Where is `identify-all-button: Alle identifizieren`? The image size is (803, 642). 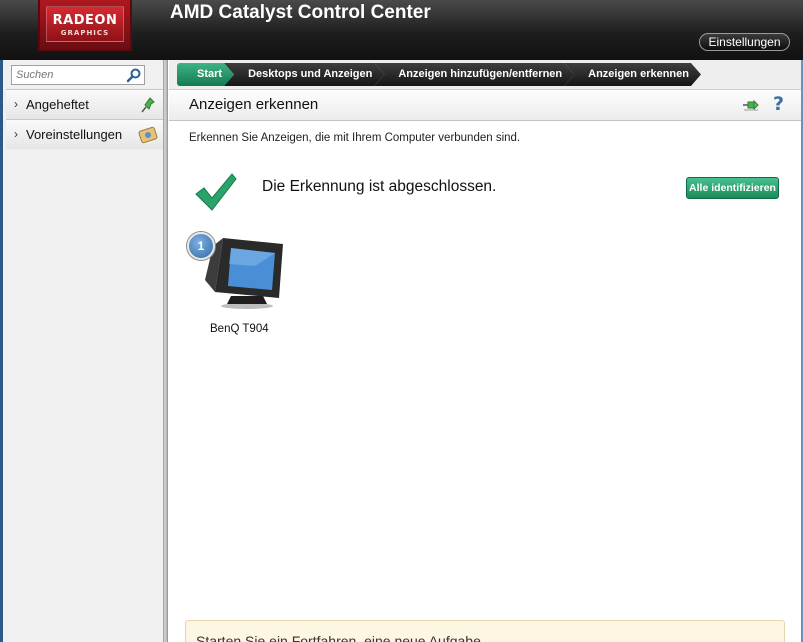 identify-all-button: Alle identifizieren is located at coordinates (732, 188).